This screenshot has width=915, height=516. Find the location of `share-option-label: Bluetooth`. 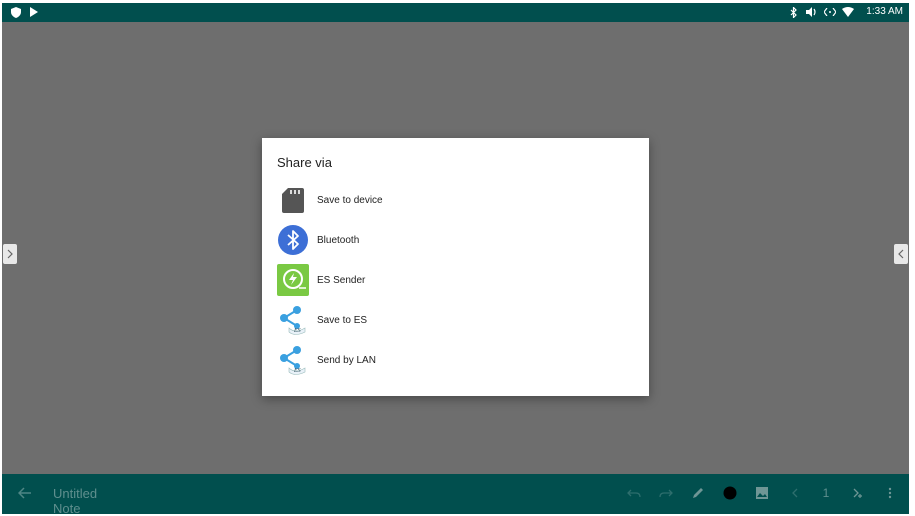

share-option-label: Bluetooth is located at coordinates (338, 240).